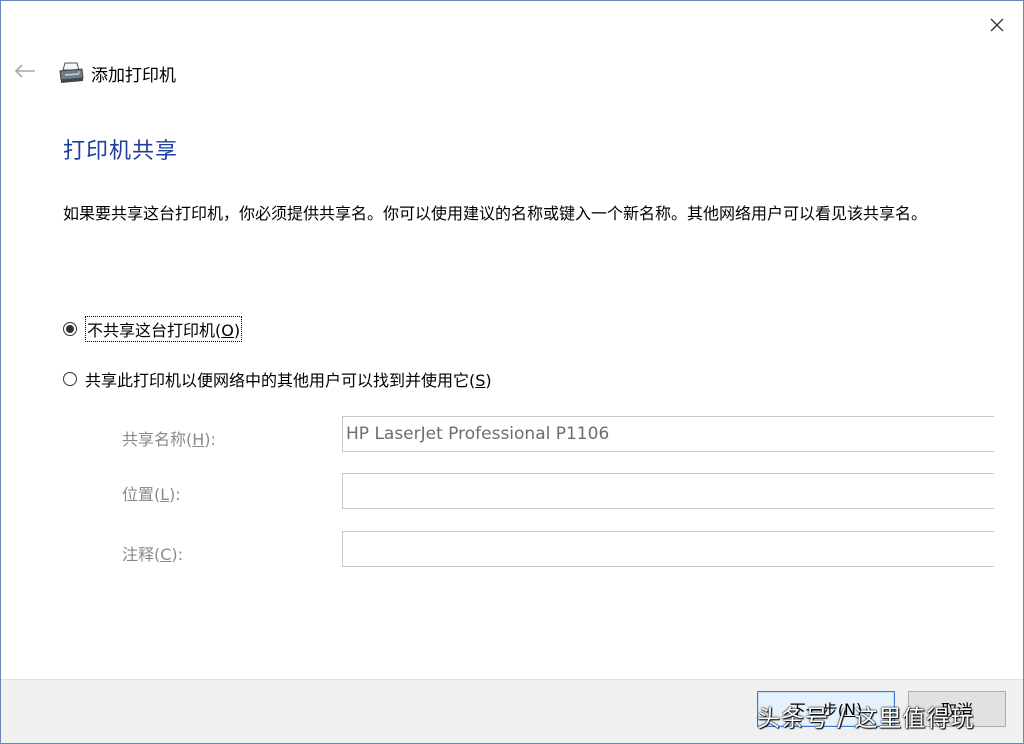 The height and width of the screenshot is (744, 1024). What do you see at coordinates (668, 434) in the screenshot?
I see `share-name-field` at bounding box center [668, 434].